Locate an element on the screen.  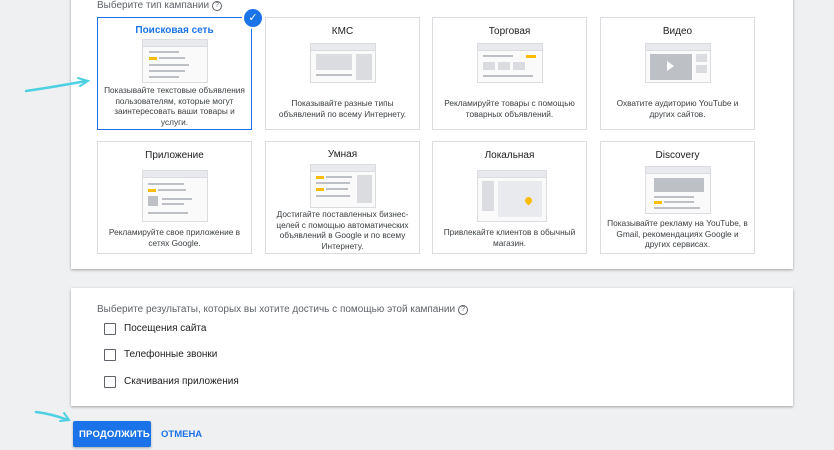
checkbox-label: Посещения сайта is located at coordinates (165, 328).